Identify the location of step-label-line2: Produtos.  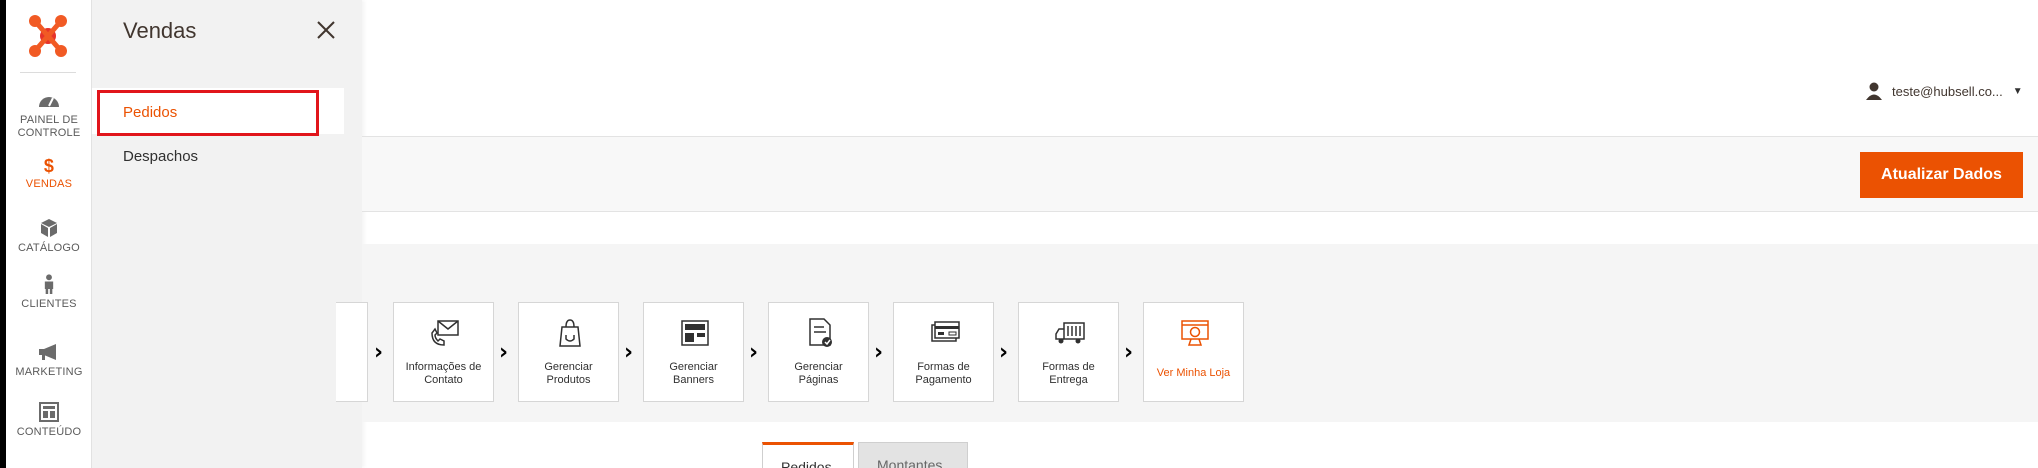
(568, 380).